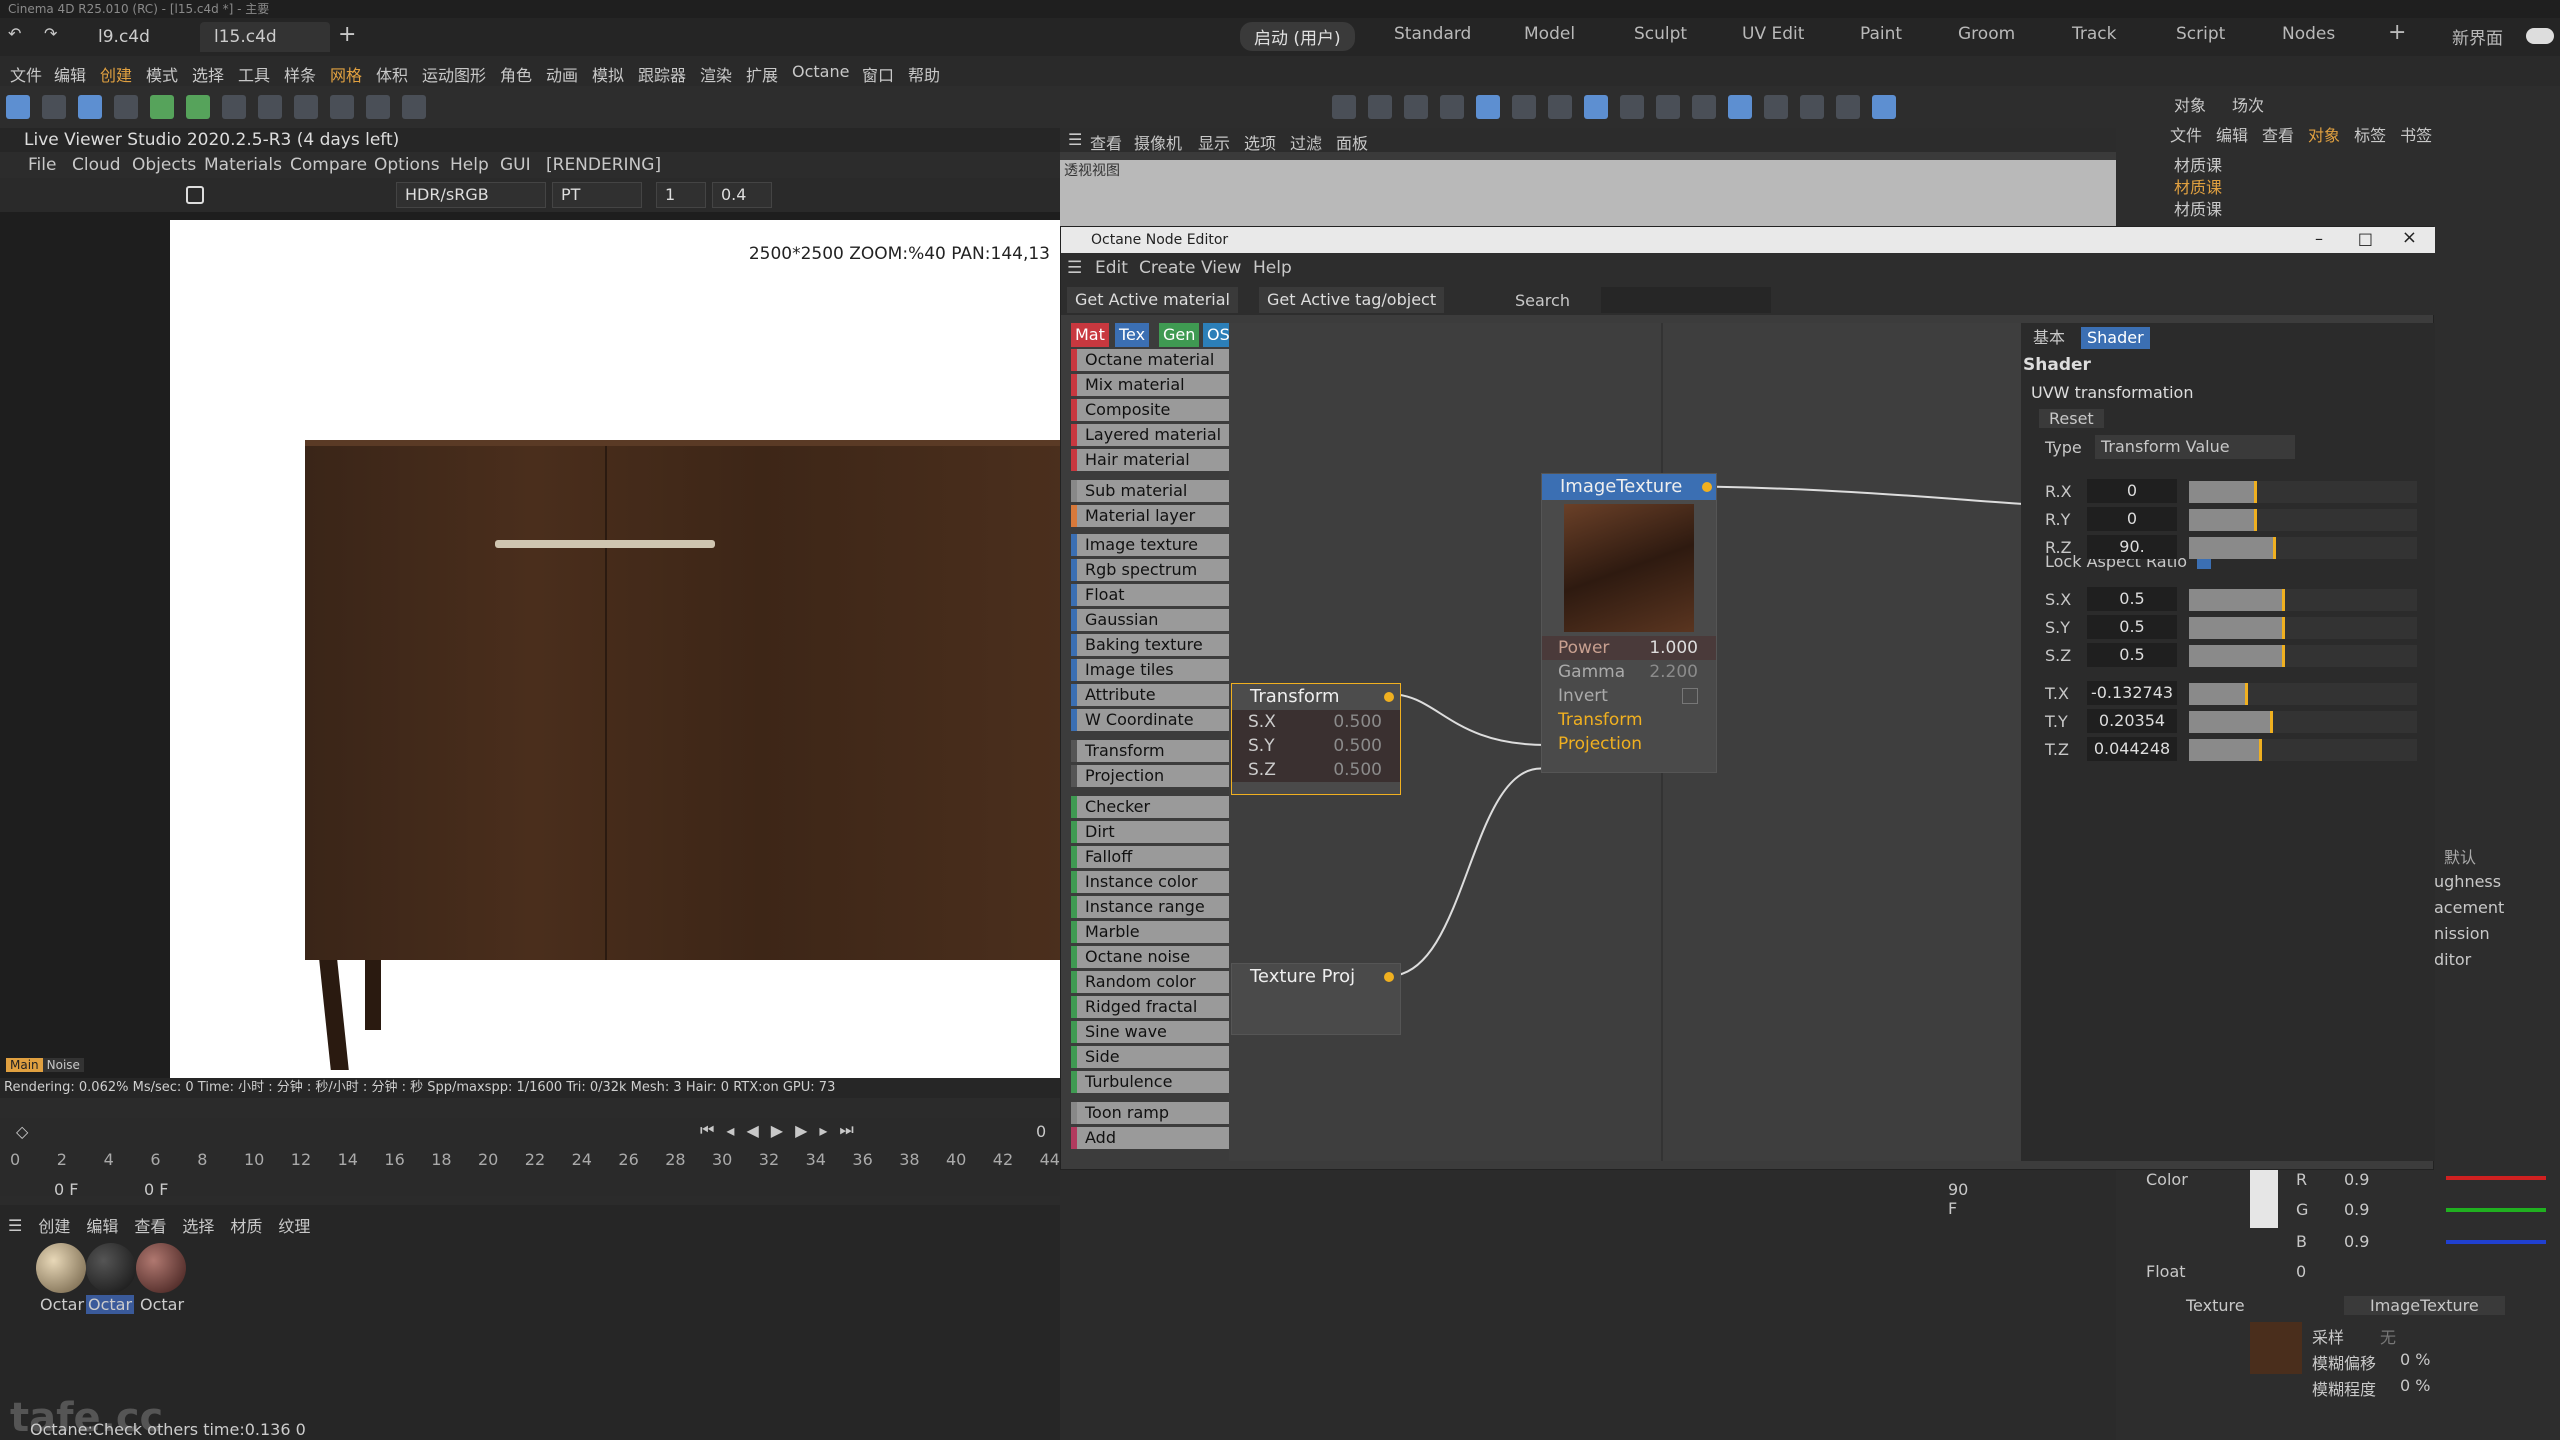 This screenshot has width=2560, height=1440. I want to click on menu-spline: 样条, so click(300, 74).